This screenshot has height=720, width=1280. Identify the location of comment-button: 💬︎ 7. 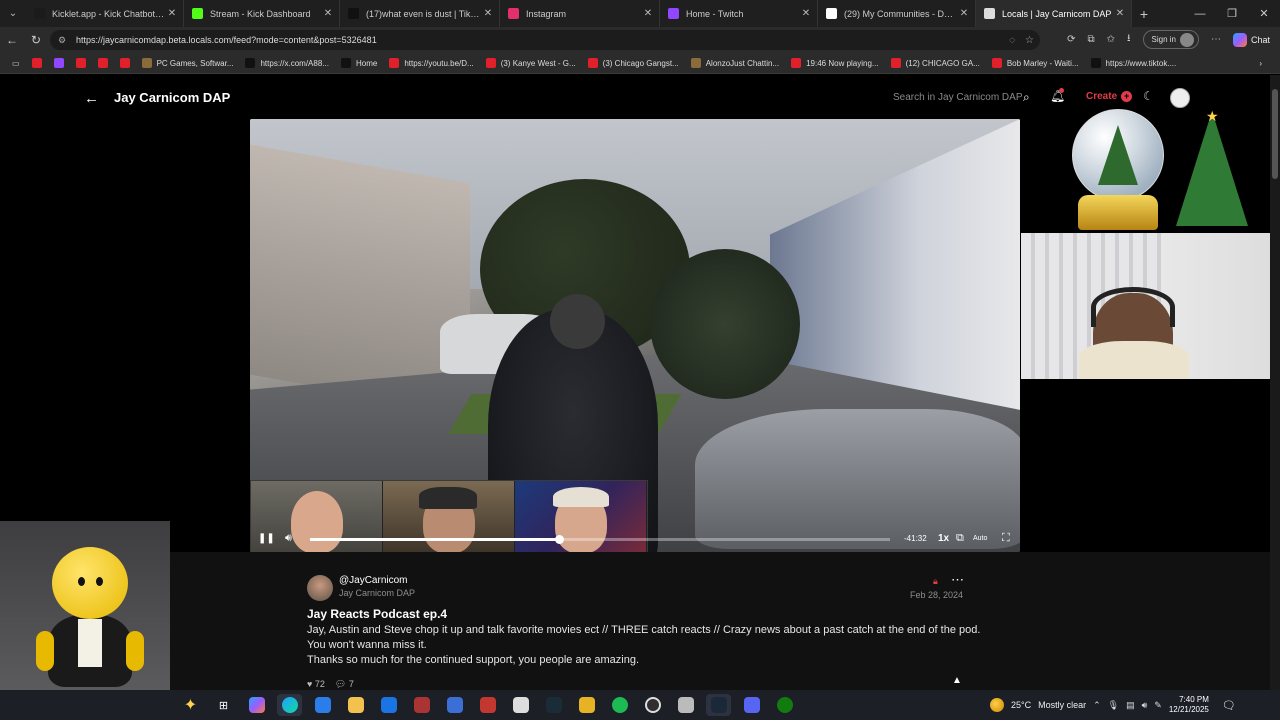
(344, 684).